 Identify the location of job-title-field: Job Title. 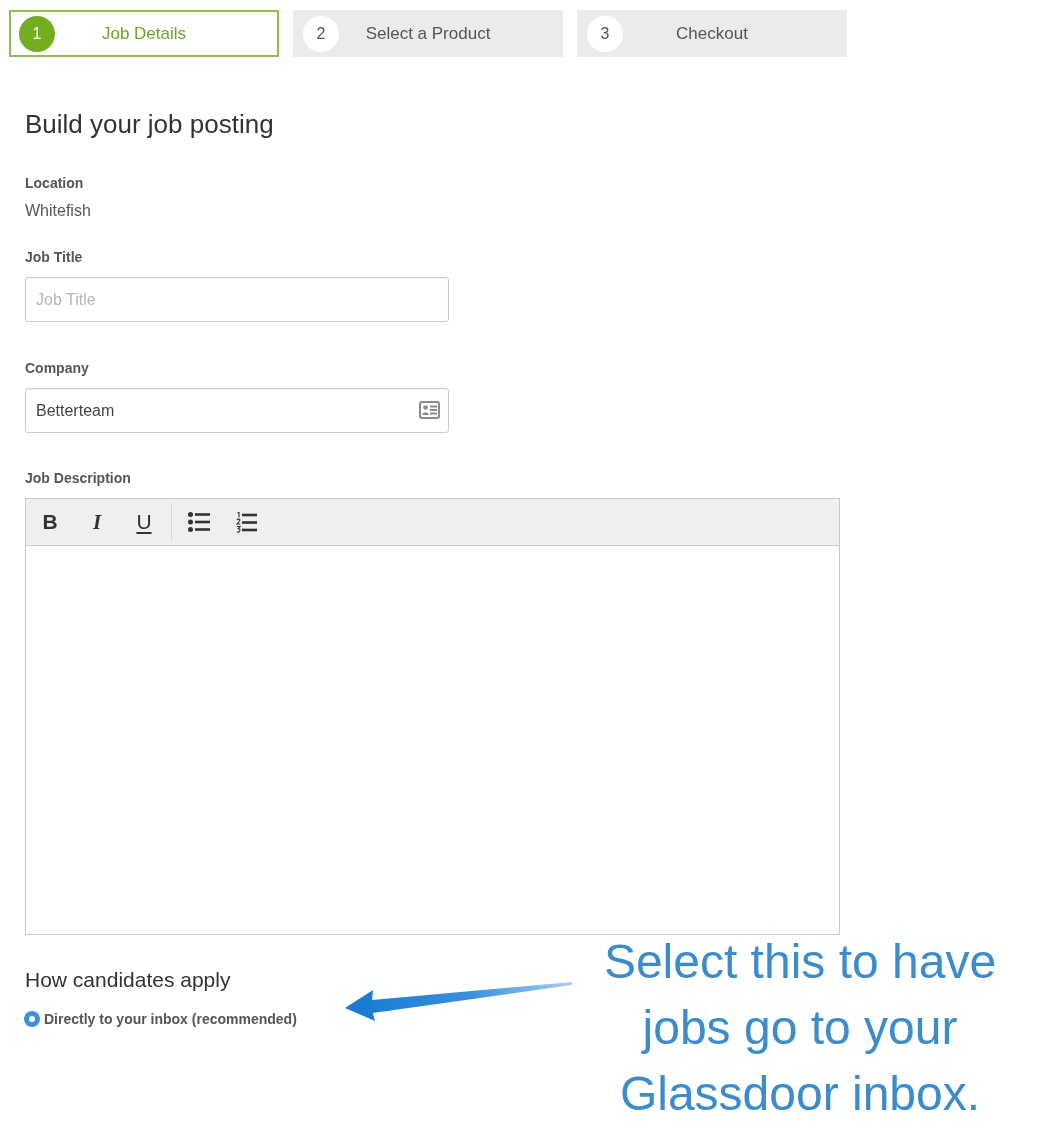
(237, 299).